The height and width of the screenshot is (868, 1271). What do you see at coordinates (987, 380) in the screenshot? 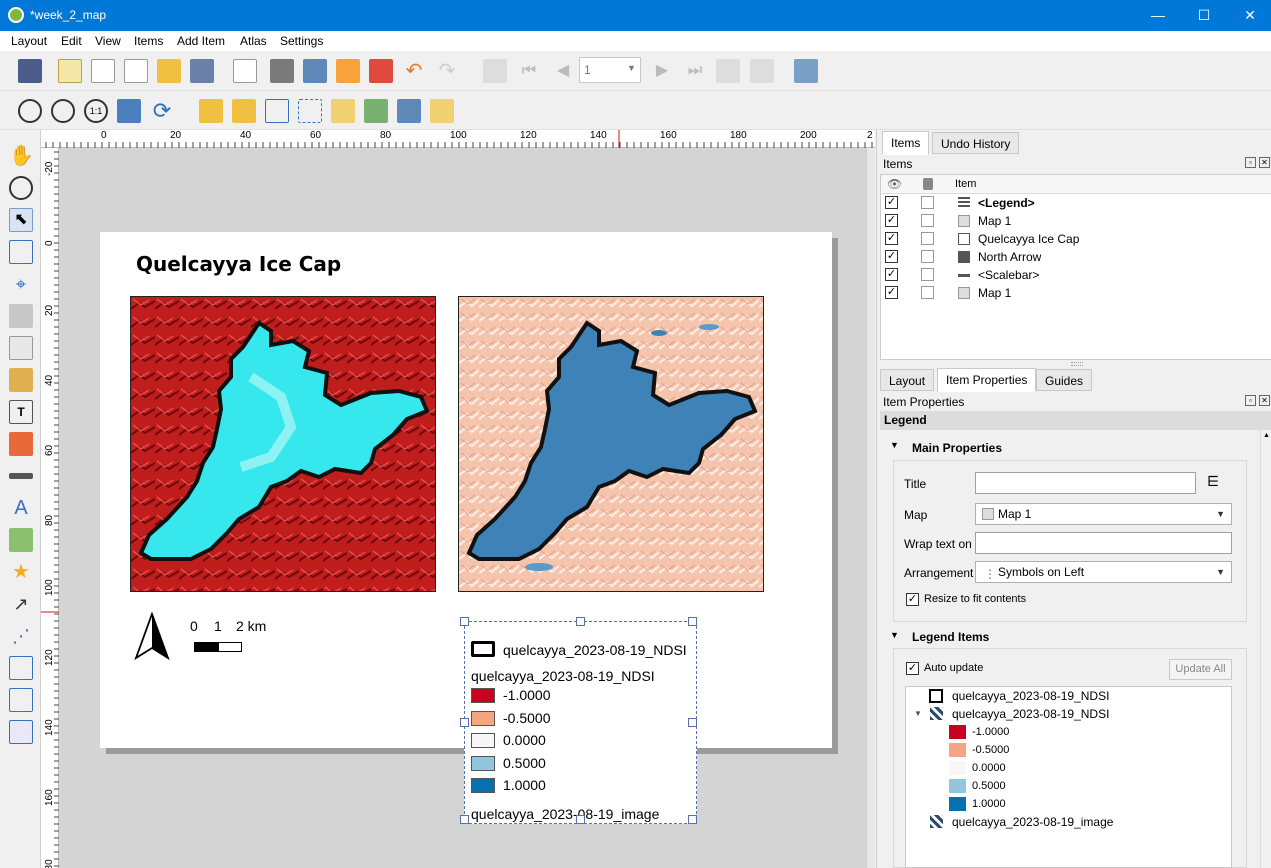
I see `tab-item-properties: Item Properties` at bounding box center [987, 380].